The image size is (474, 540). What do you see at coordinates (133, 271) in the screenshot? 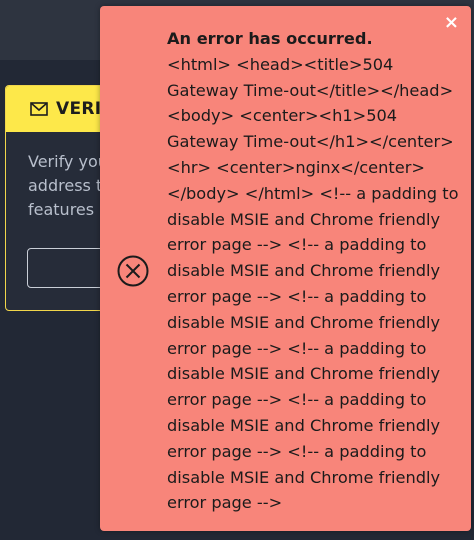
I see `circle-x-icon` at bounding box center [133, 271].